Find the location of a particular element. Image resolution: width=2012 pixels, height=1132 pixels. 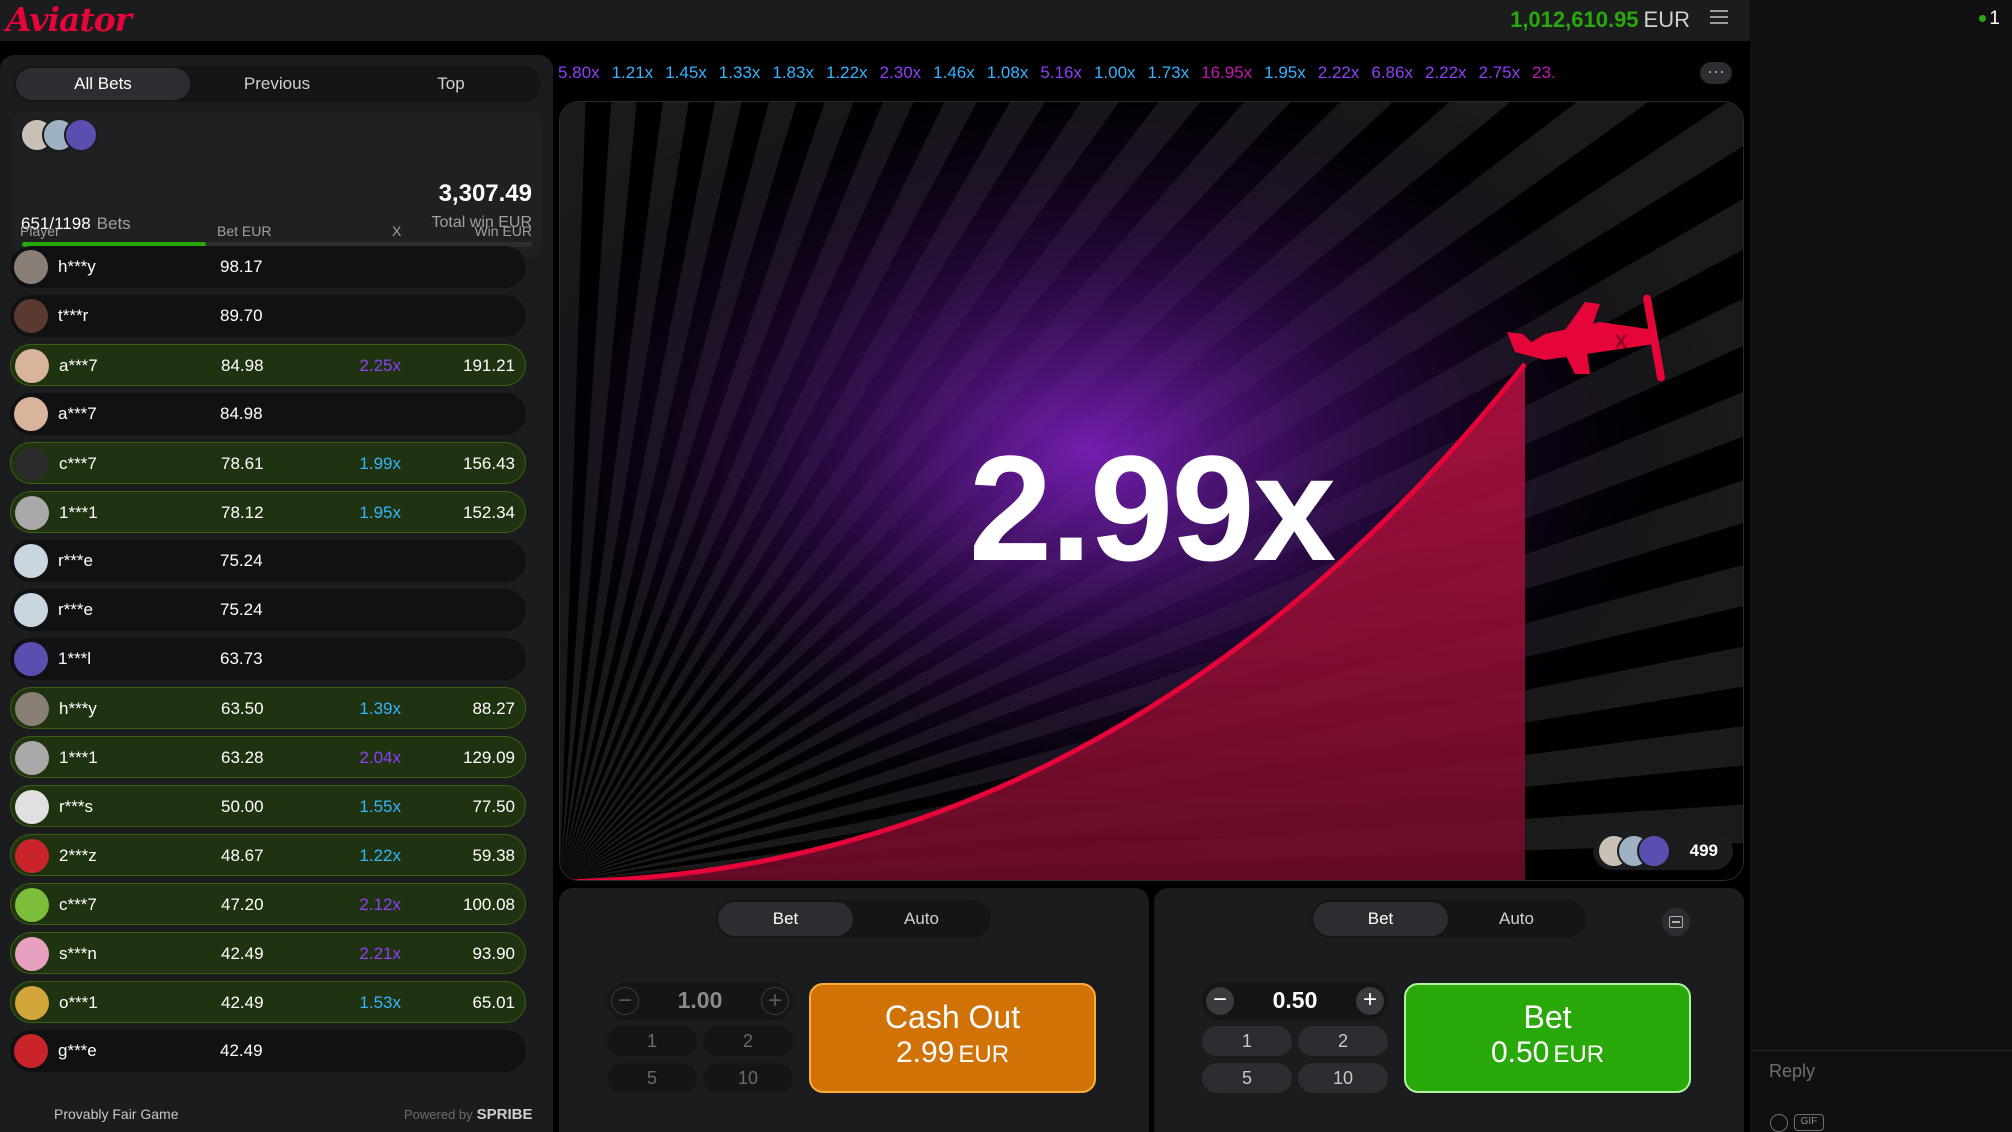

powered-by: Powered by SPRIBE is located at coordinates (468, 1114).